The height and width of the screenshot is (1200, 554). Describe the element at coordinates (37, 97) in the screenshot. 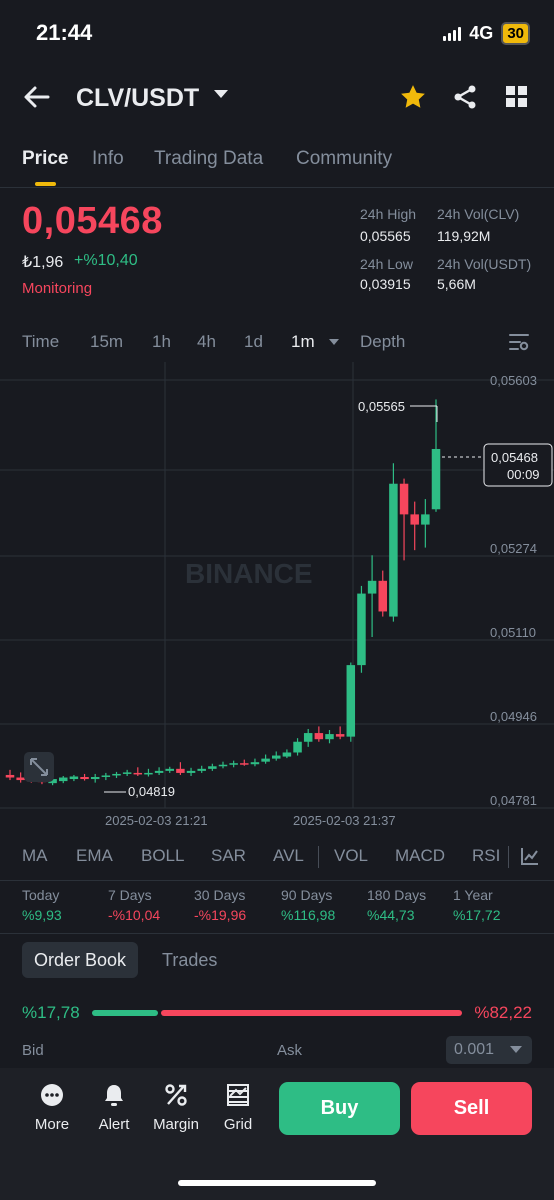

I see `back-arrow-icon` at that location.